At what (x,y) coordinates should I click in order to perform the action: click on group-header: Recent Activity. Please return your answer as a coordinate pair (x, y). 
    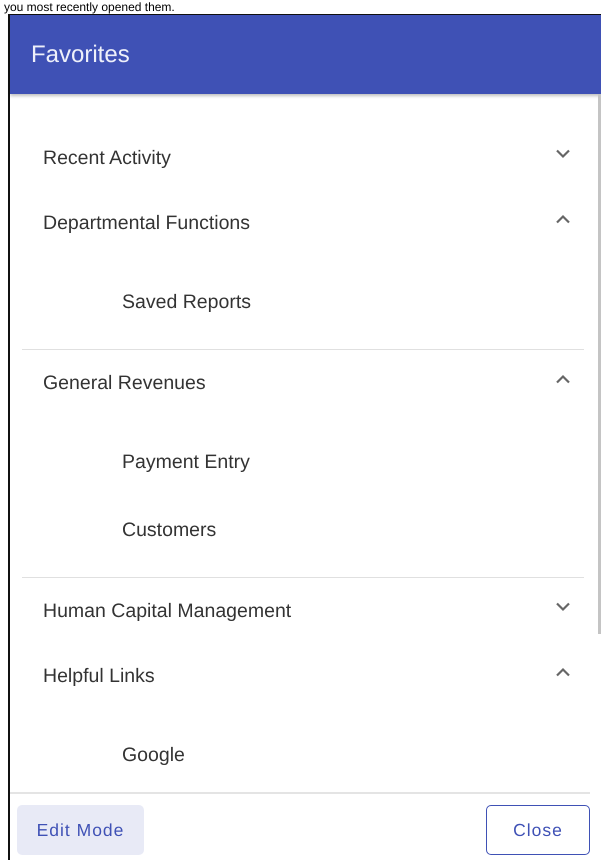
    Looking at the image, I should click on (305, 158).